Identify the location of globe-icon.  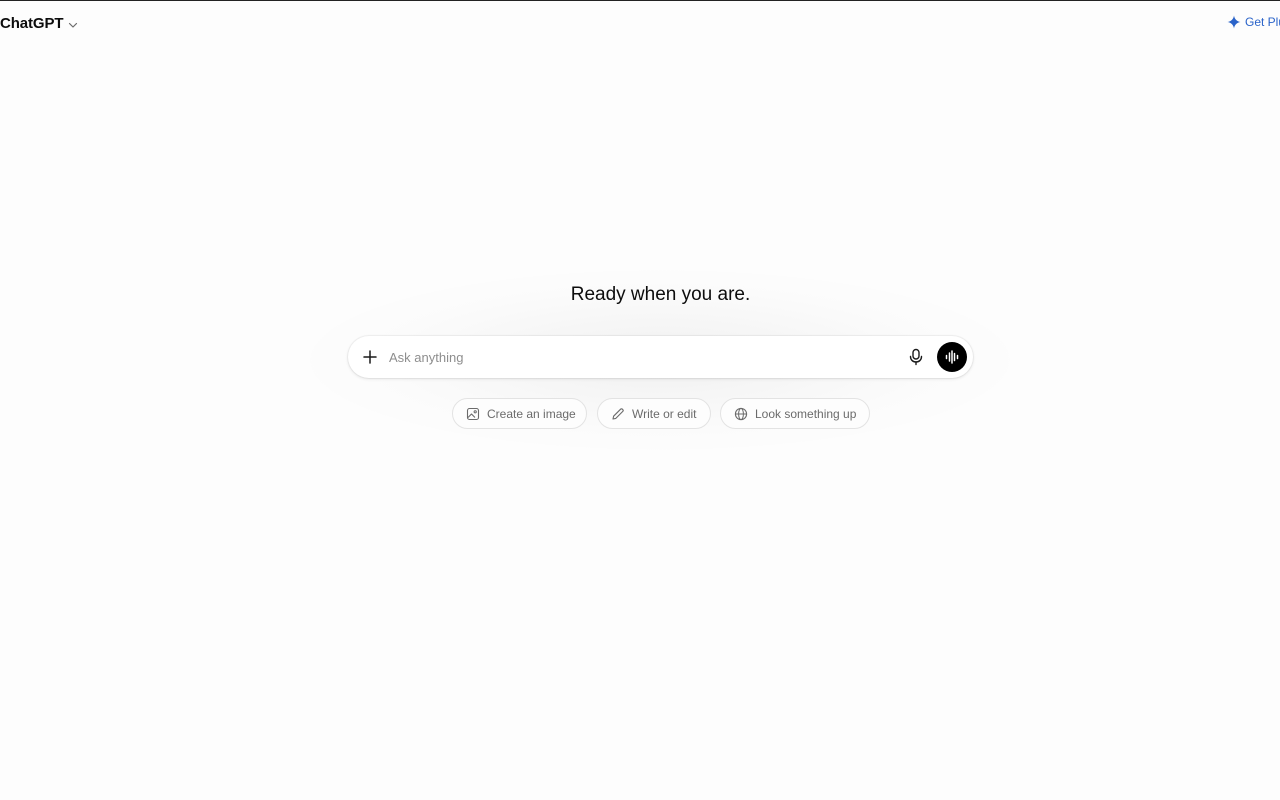
(741, 413).